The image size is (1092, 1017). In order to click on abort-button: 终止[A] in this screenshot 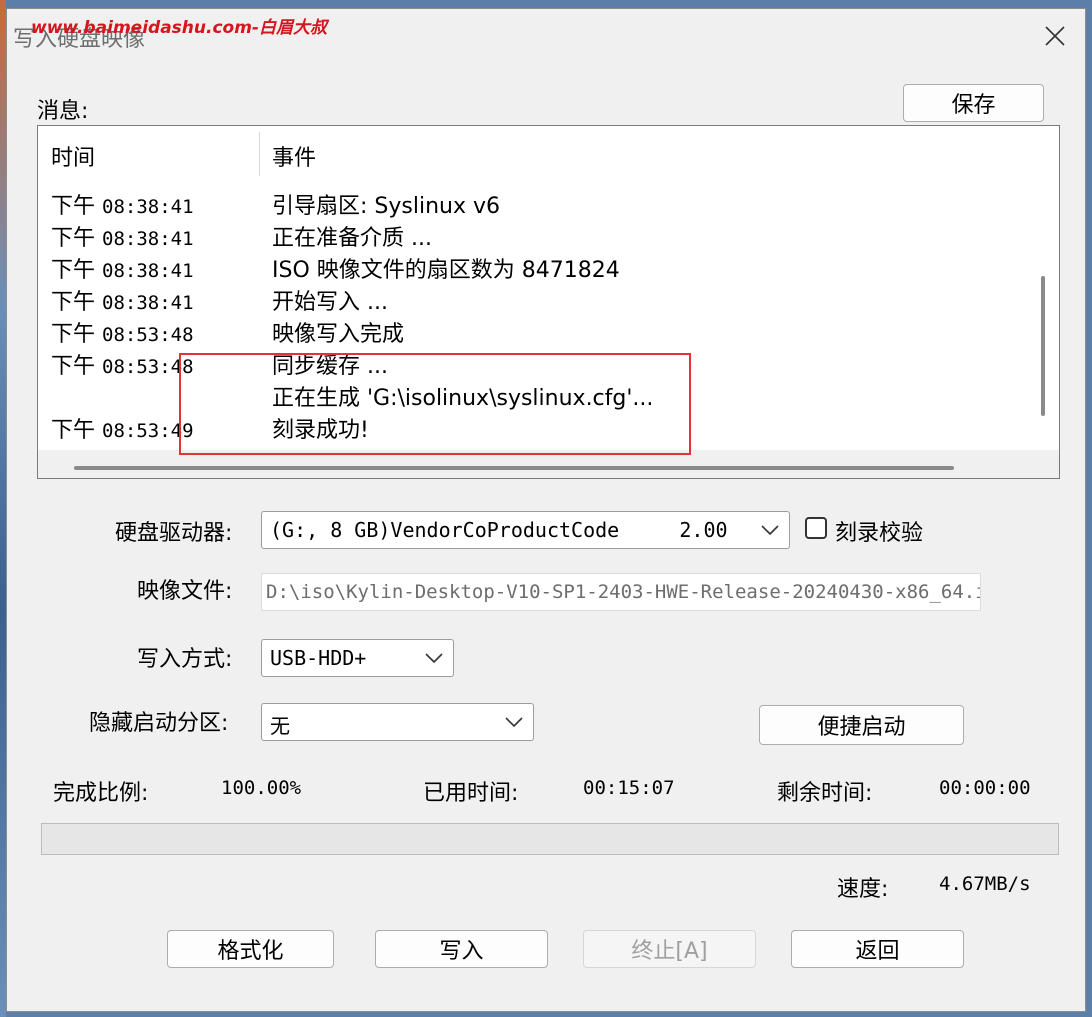, I will do `click(669, 949)`.